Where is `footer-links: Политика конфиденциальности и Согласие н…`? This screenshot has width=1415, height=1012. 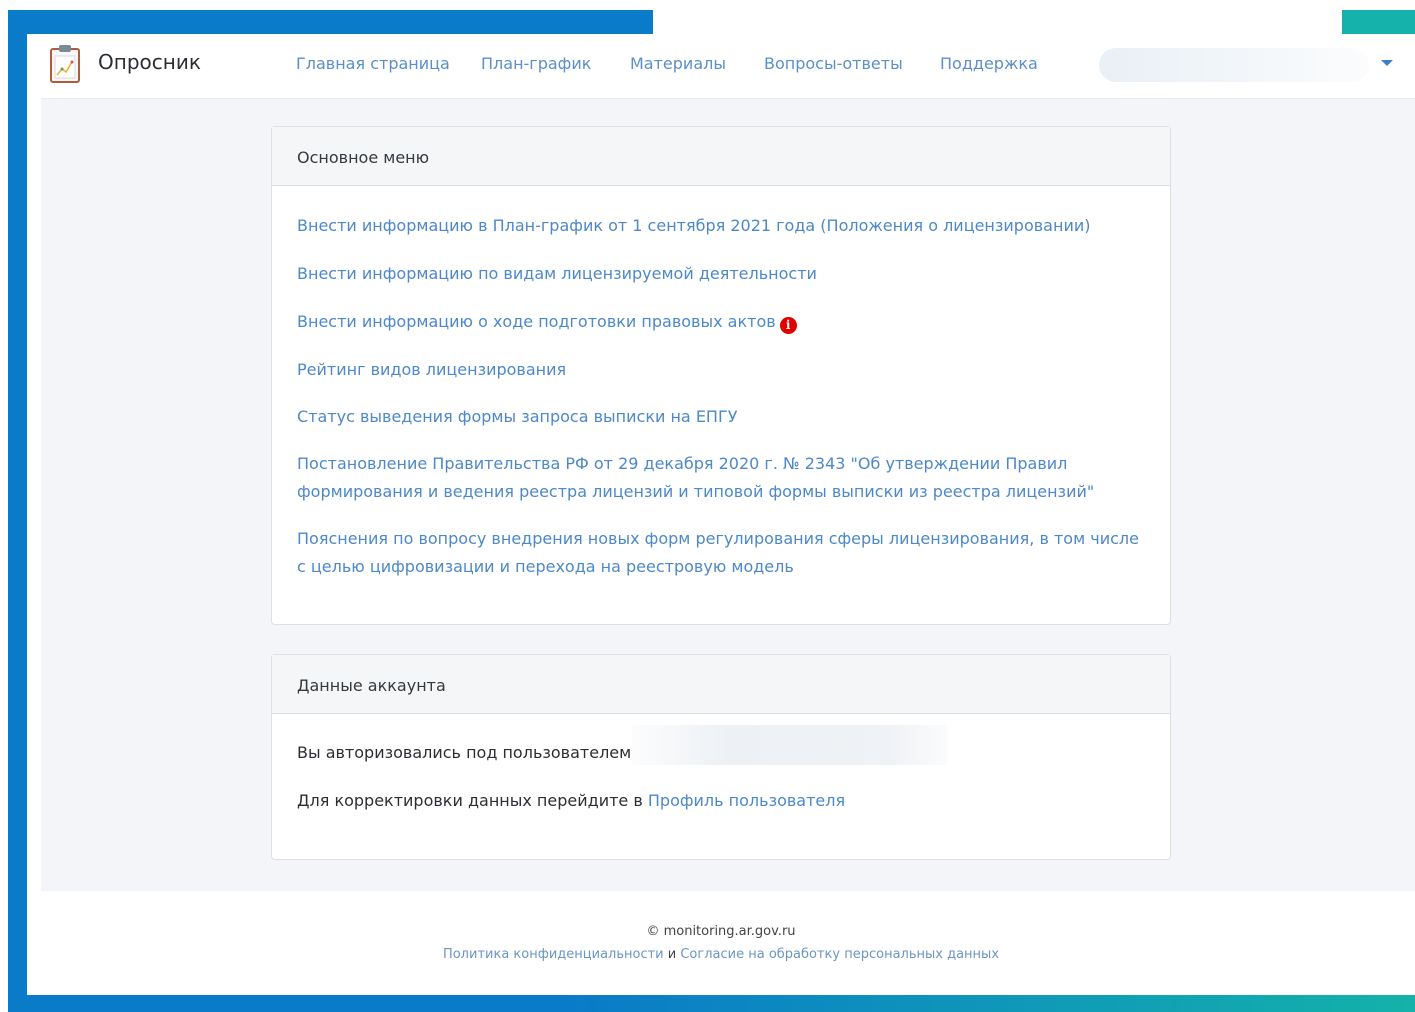
footer-links: Политика конфиденциальности и Согласие н… is located at coordinates (721, 954).